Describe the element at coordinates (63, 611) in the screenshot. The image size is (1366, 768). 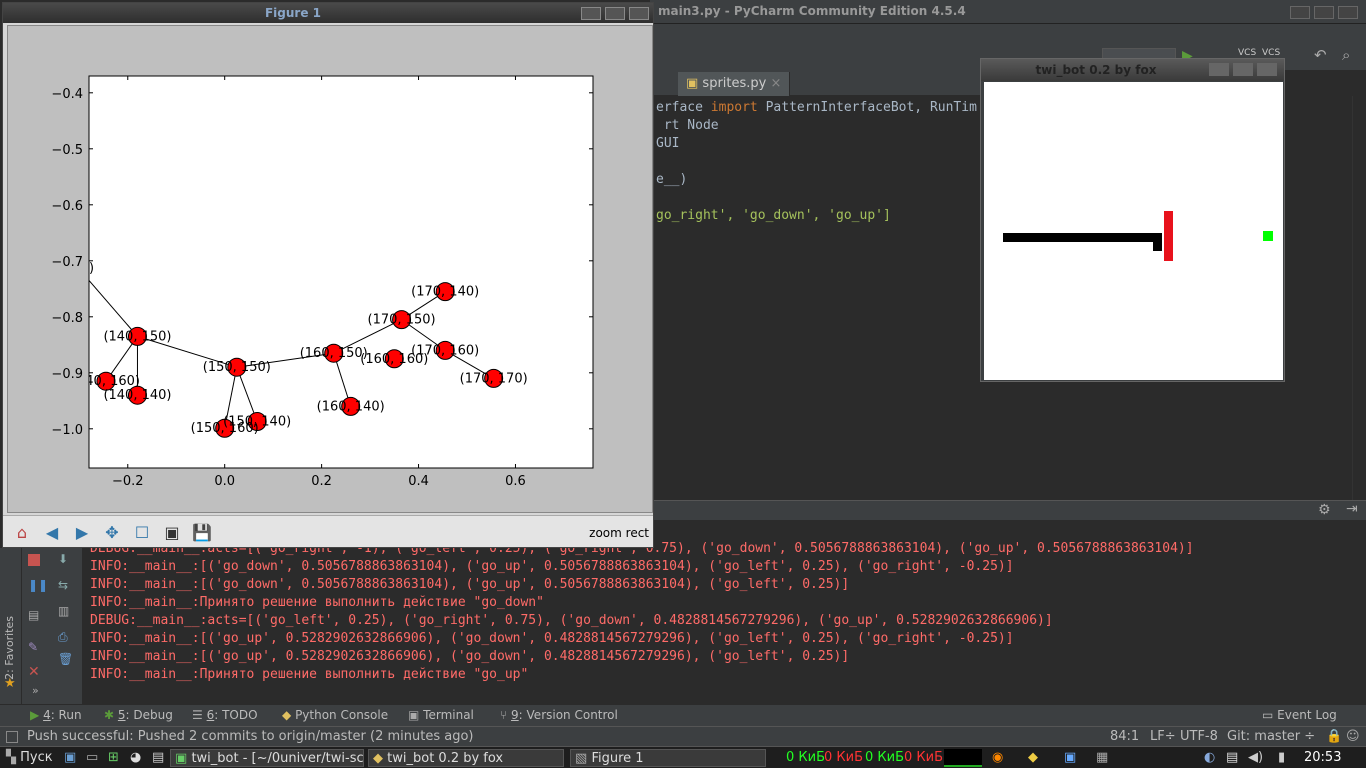
I see `export-icon: ▥` at that location.